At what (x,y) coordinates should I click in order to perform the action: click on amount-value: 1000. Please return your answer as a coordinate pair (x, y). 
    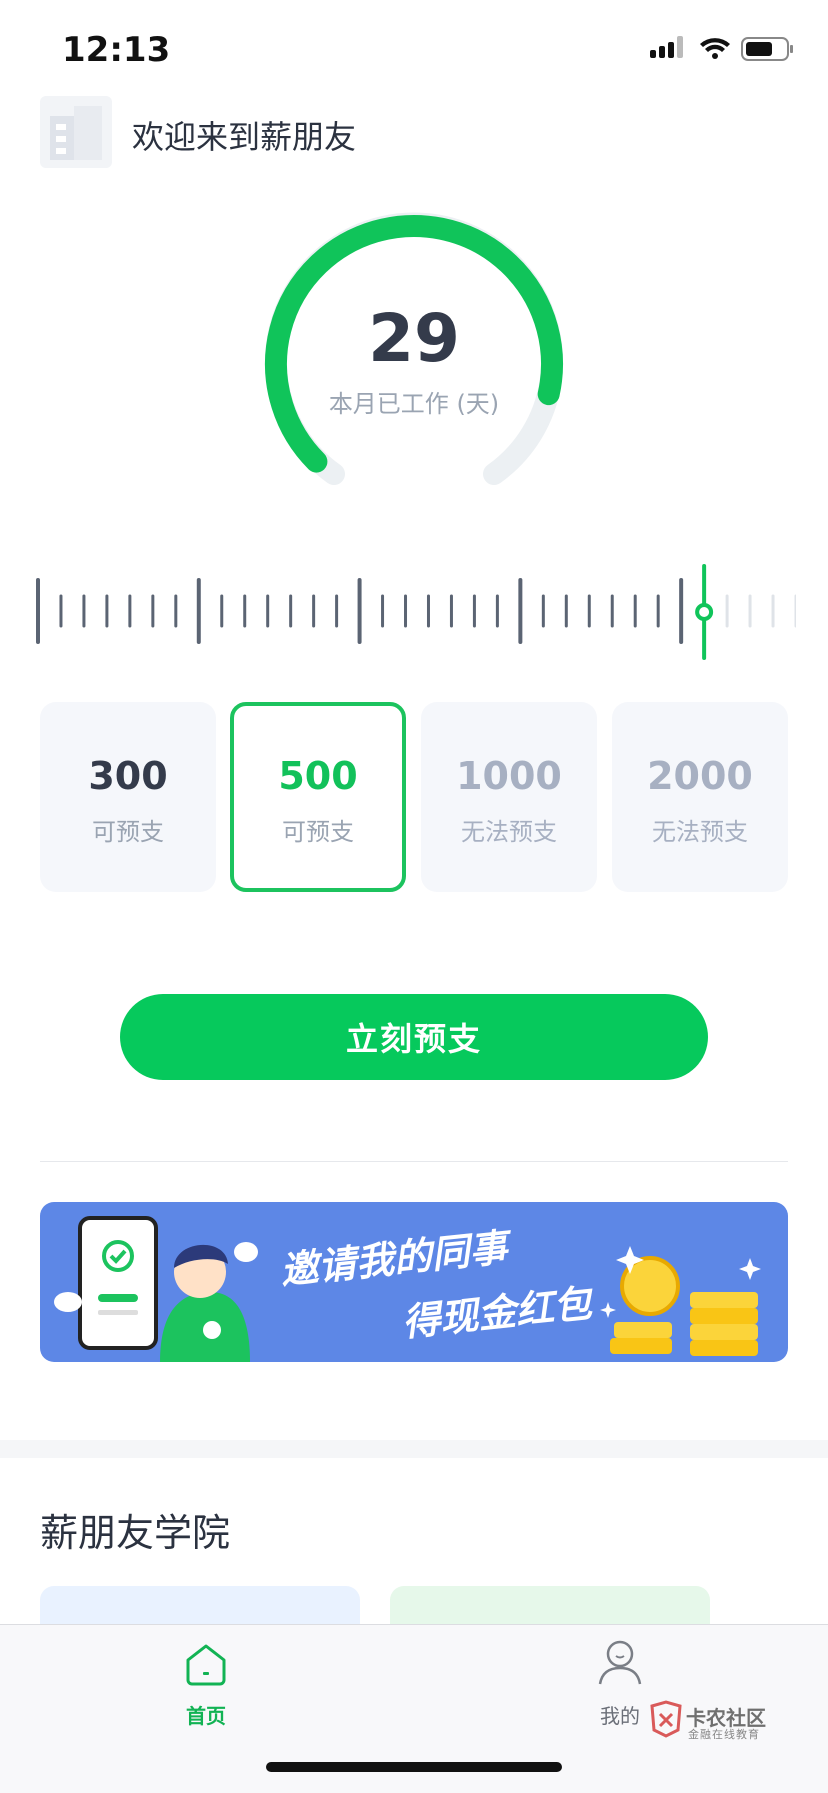
    Looking at the image, I should click on (509, 776).